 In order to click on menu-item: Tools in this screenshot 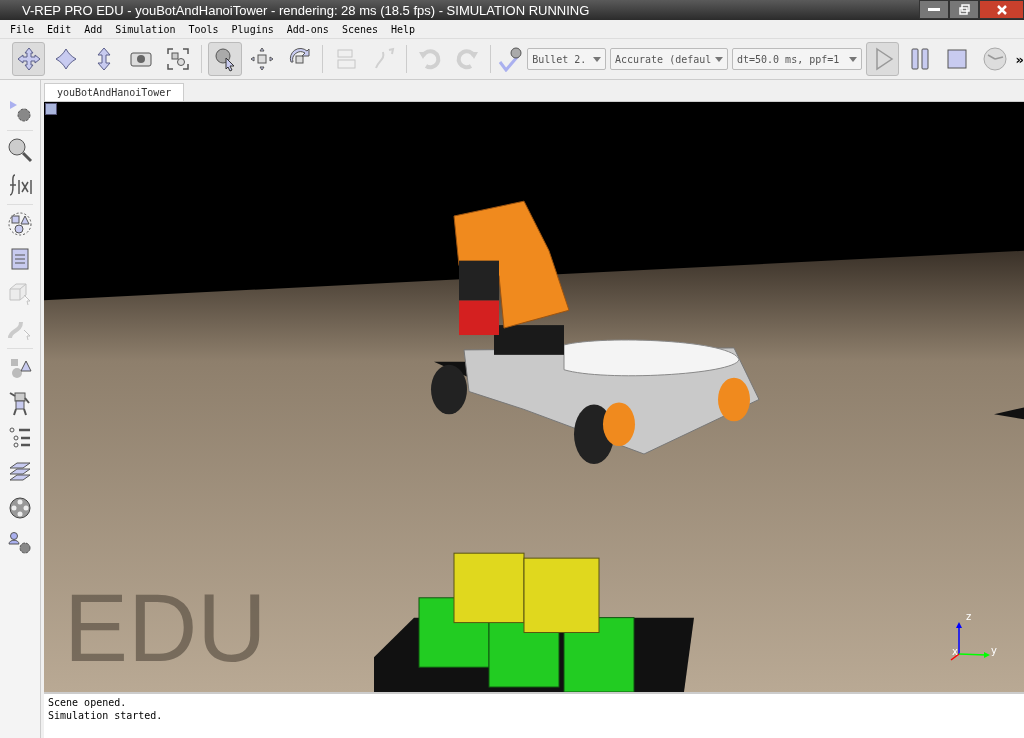, I will do `click(203, 29)`.